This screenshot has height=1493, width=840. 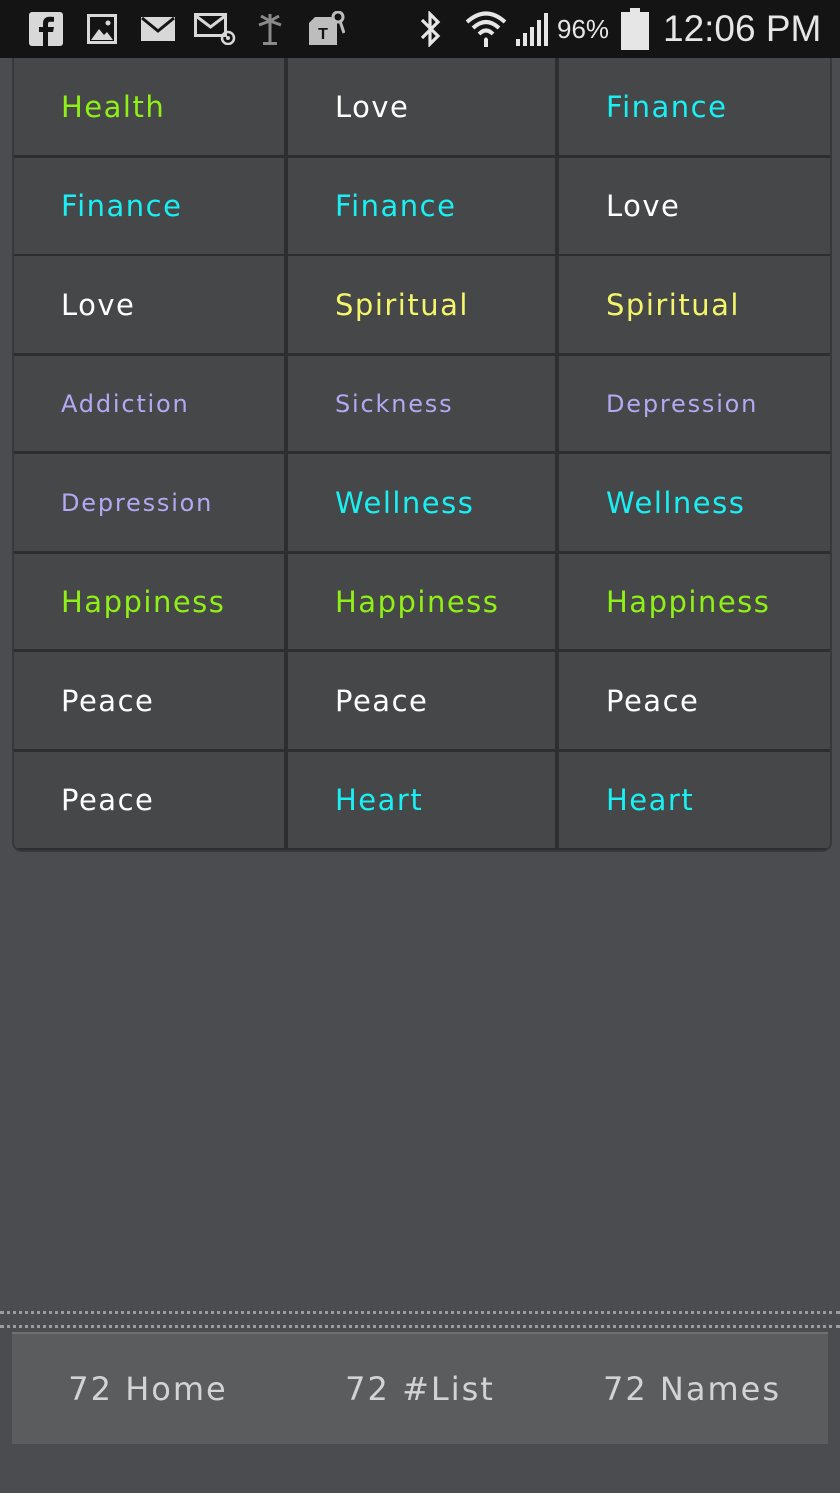 I want to click on battery-percent: 96%, so click(x=583, y=29).